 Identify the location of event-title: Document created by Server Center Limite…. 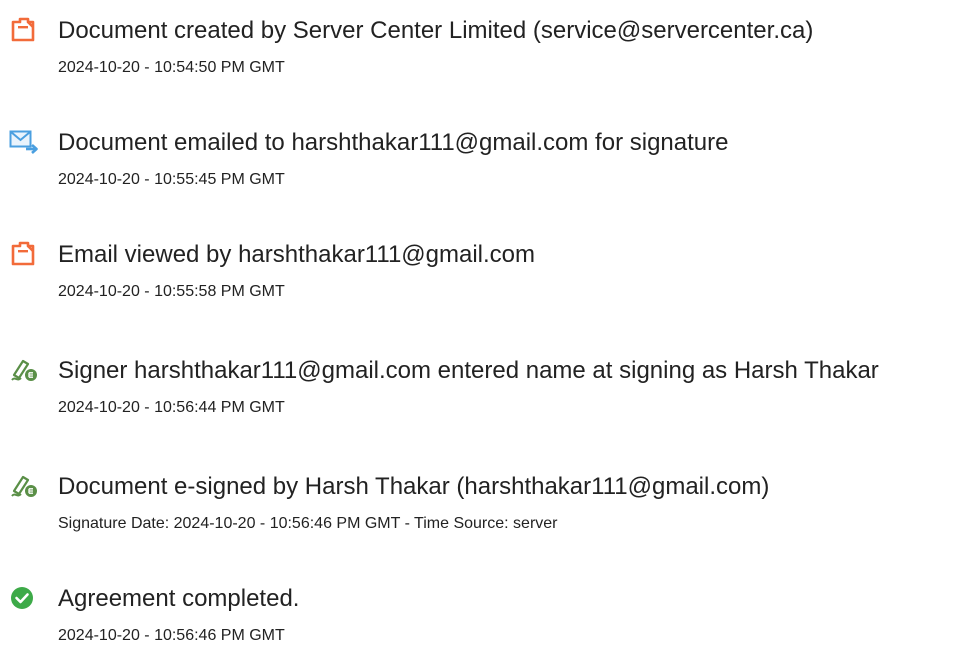
(436, 30).